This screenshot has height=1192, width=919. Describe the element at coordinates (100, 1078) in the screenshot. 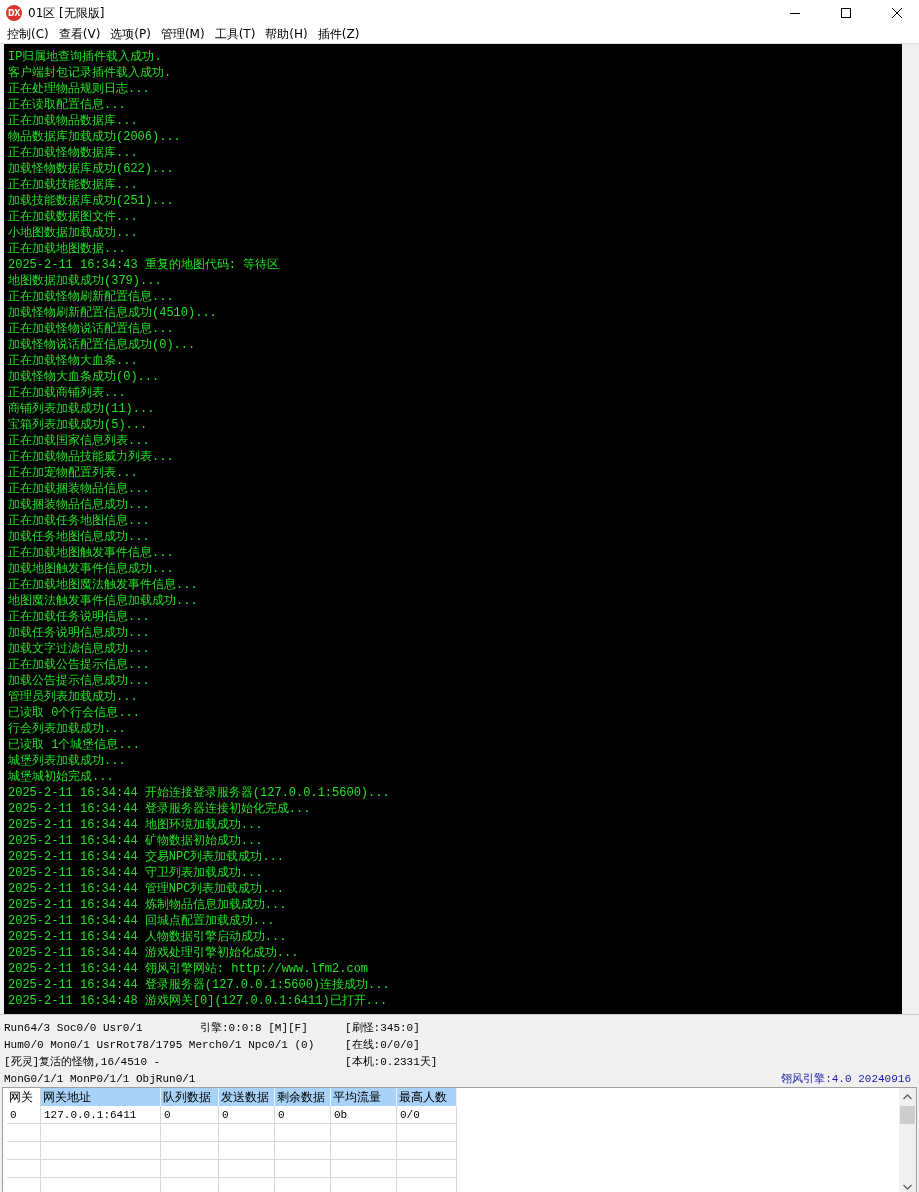

I see `status-text: MonG0/1/1 MonP0/1/1 ObjRun0/1` at that location.